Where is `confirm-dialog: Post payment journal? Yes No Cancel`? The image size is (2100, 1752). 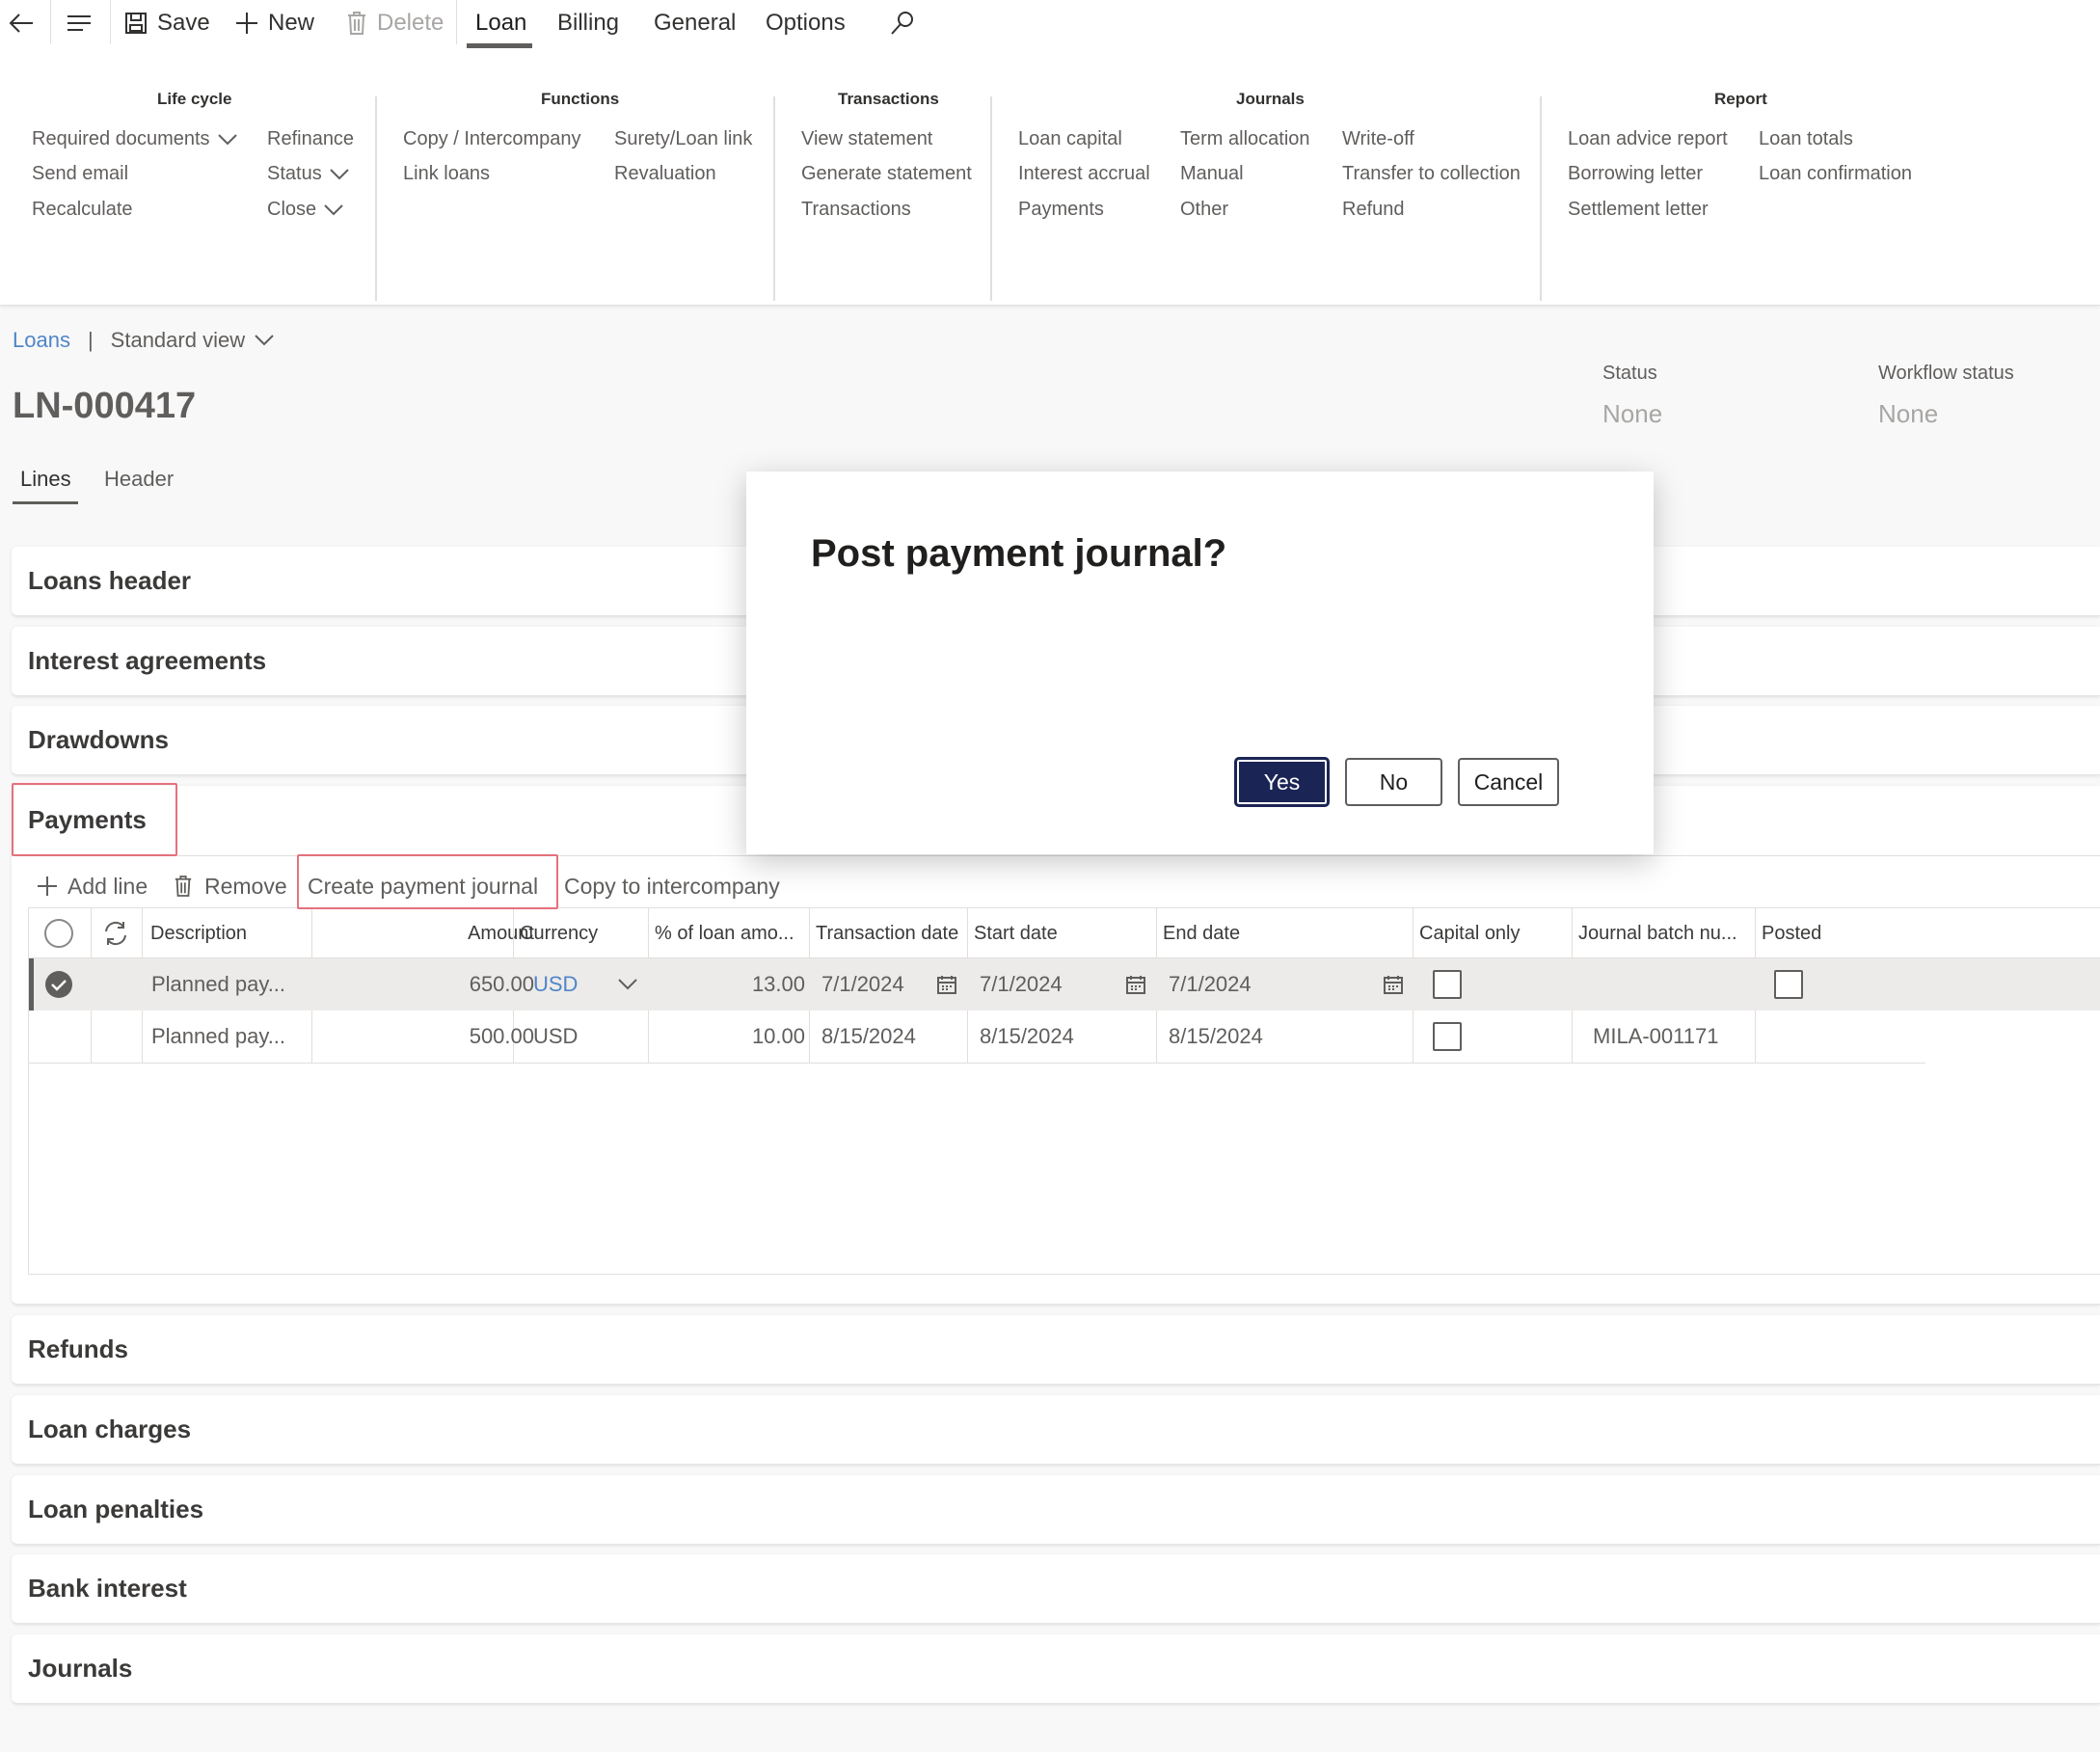
confirm-dialog: Post payment journal? Yes No Cancel is located at coordinates (1200, 663).